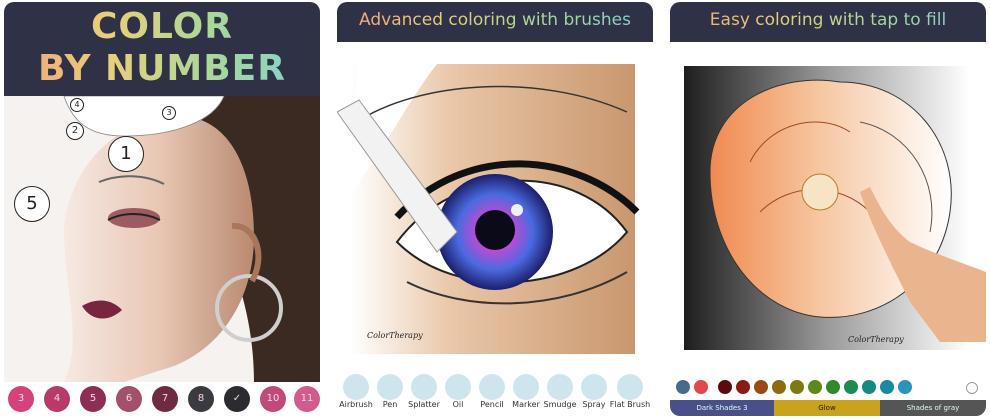  Describe the element at coordinates (722, 408) in the screenshot. I see `preset-dark-shades: Dark Shades 3` at that location.